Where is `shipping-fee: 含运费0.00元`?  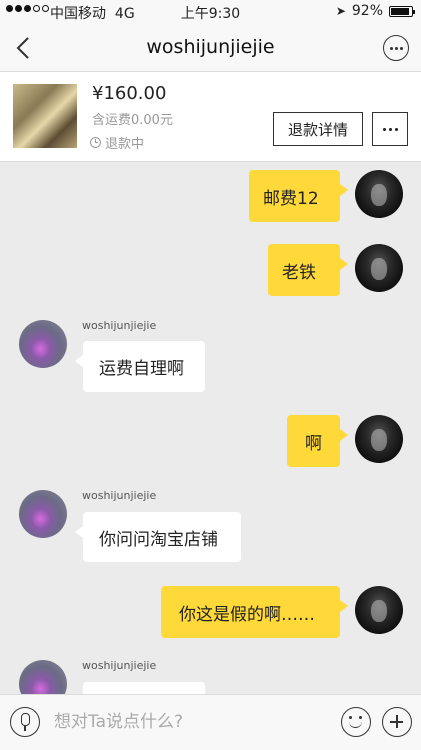 shipping-fee: 含运费0.00元 is located at coordinates (132, 120).